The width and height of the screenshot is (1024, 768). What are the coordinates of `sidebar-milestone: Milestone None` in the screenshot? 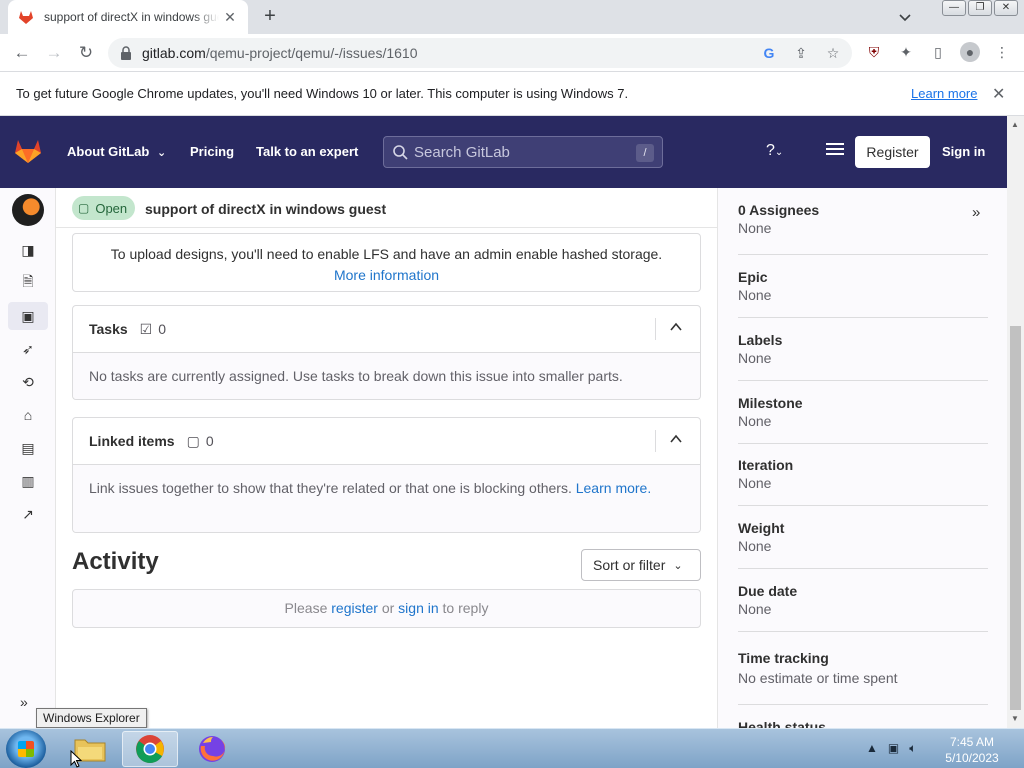 It's located at (863, 419).